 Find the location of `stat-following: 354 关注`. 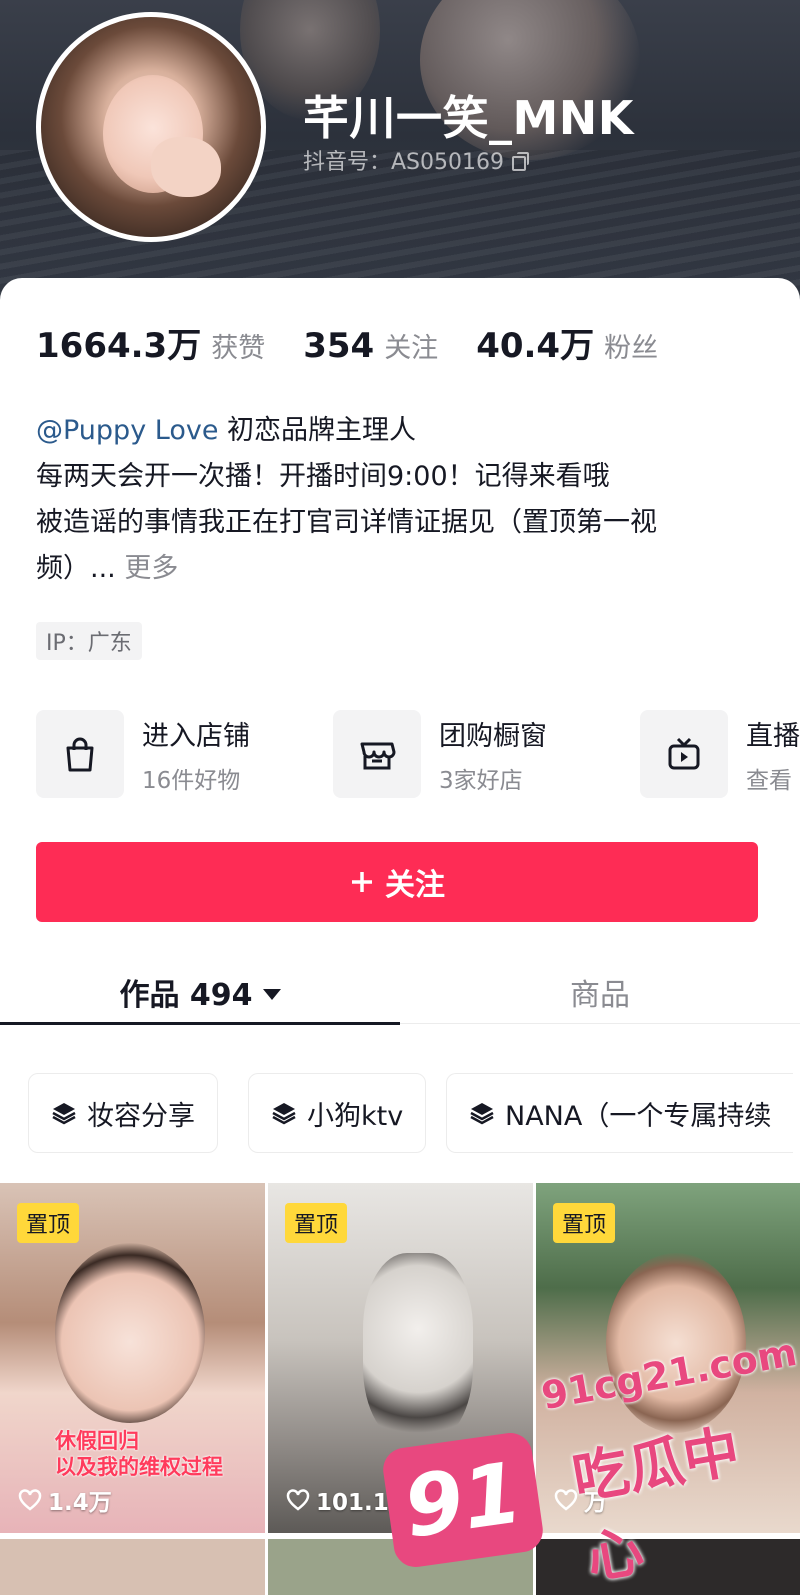

stat-following: 354 关注 is located at coordinates (370, 346).